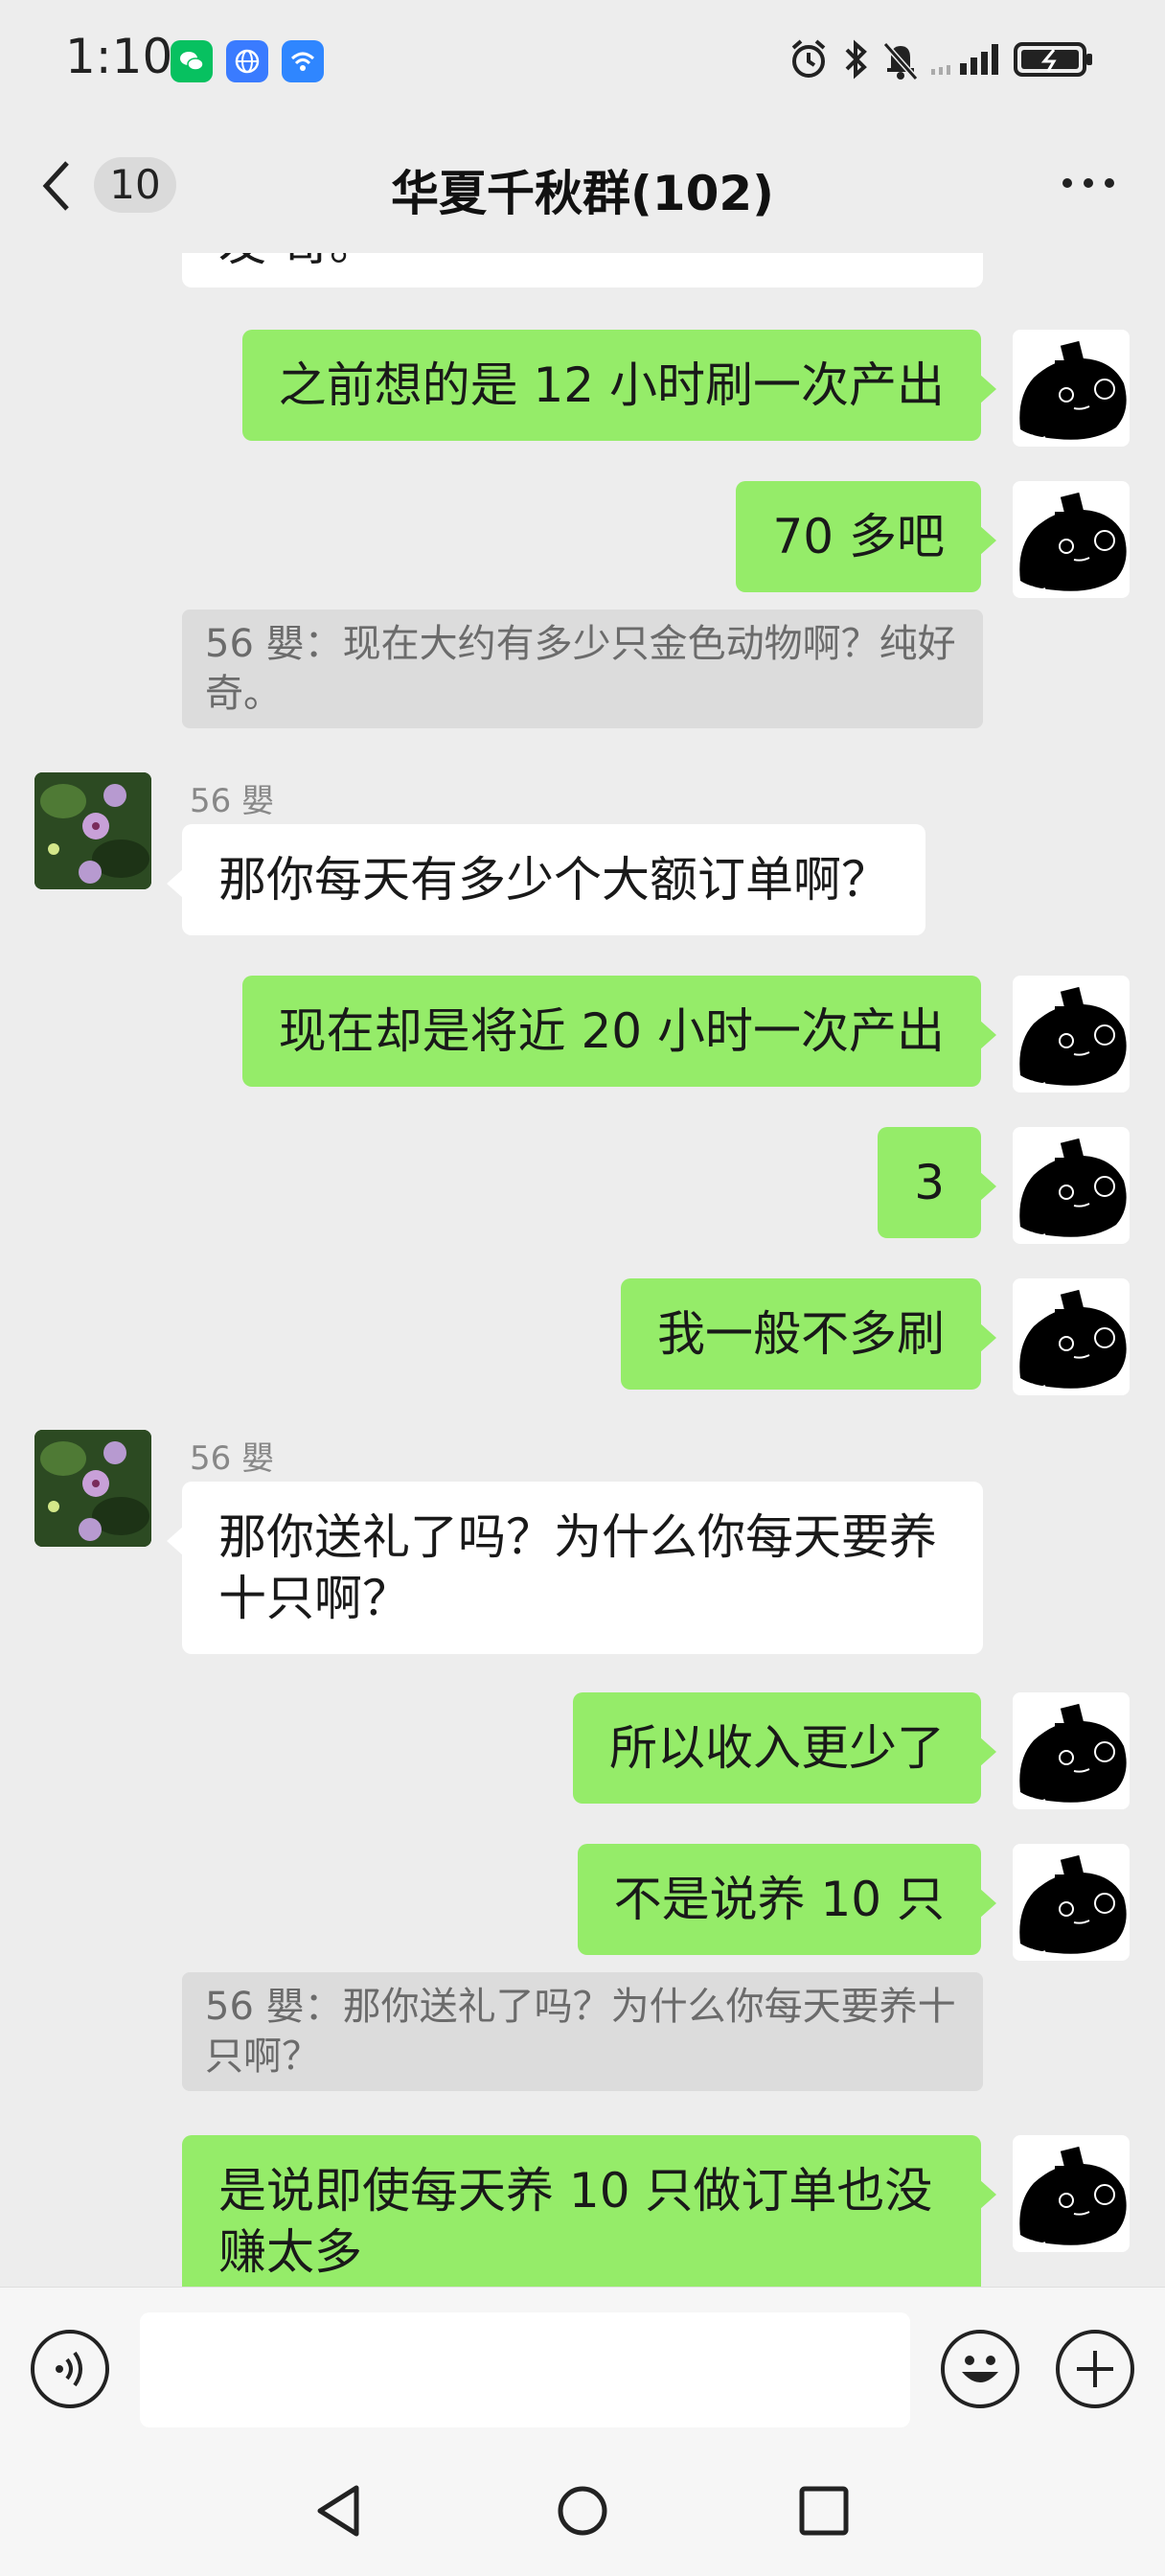  I want to click on wechat-notification-icon, so click(192, 61).